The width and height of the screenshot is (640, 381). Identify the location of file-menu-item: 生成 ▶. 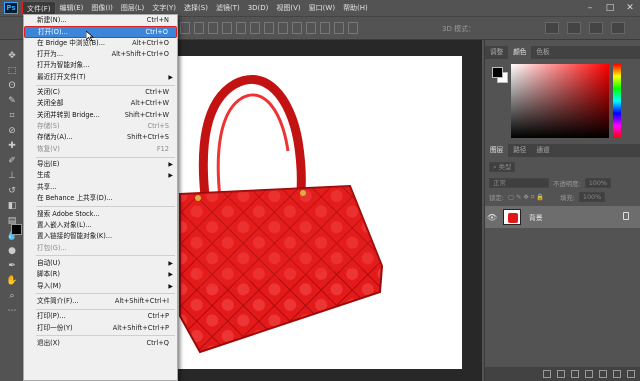
(100, 175).